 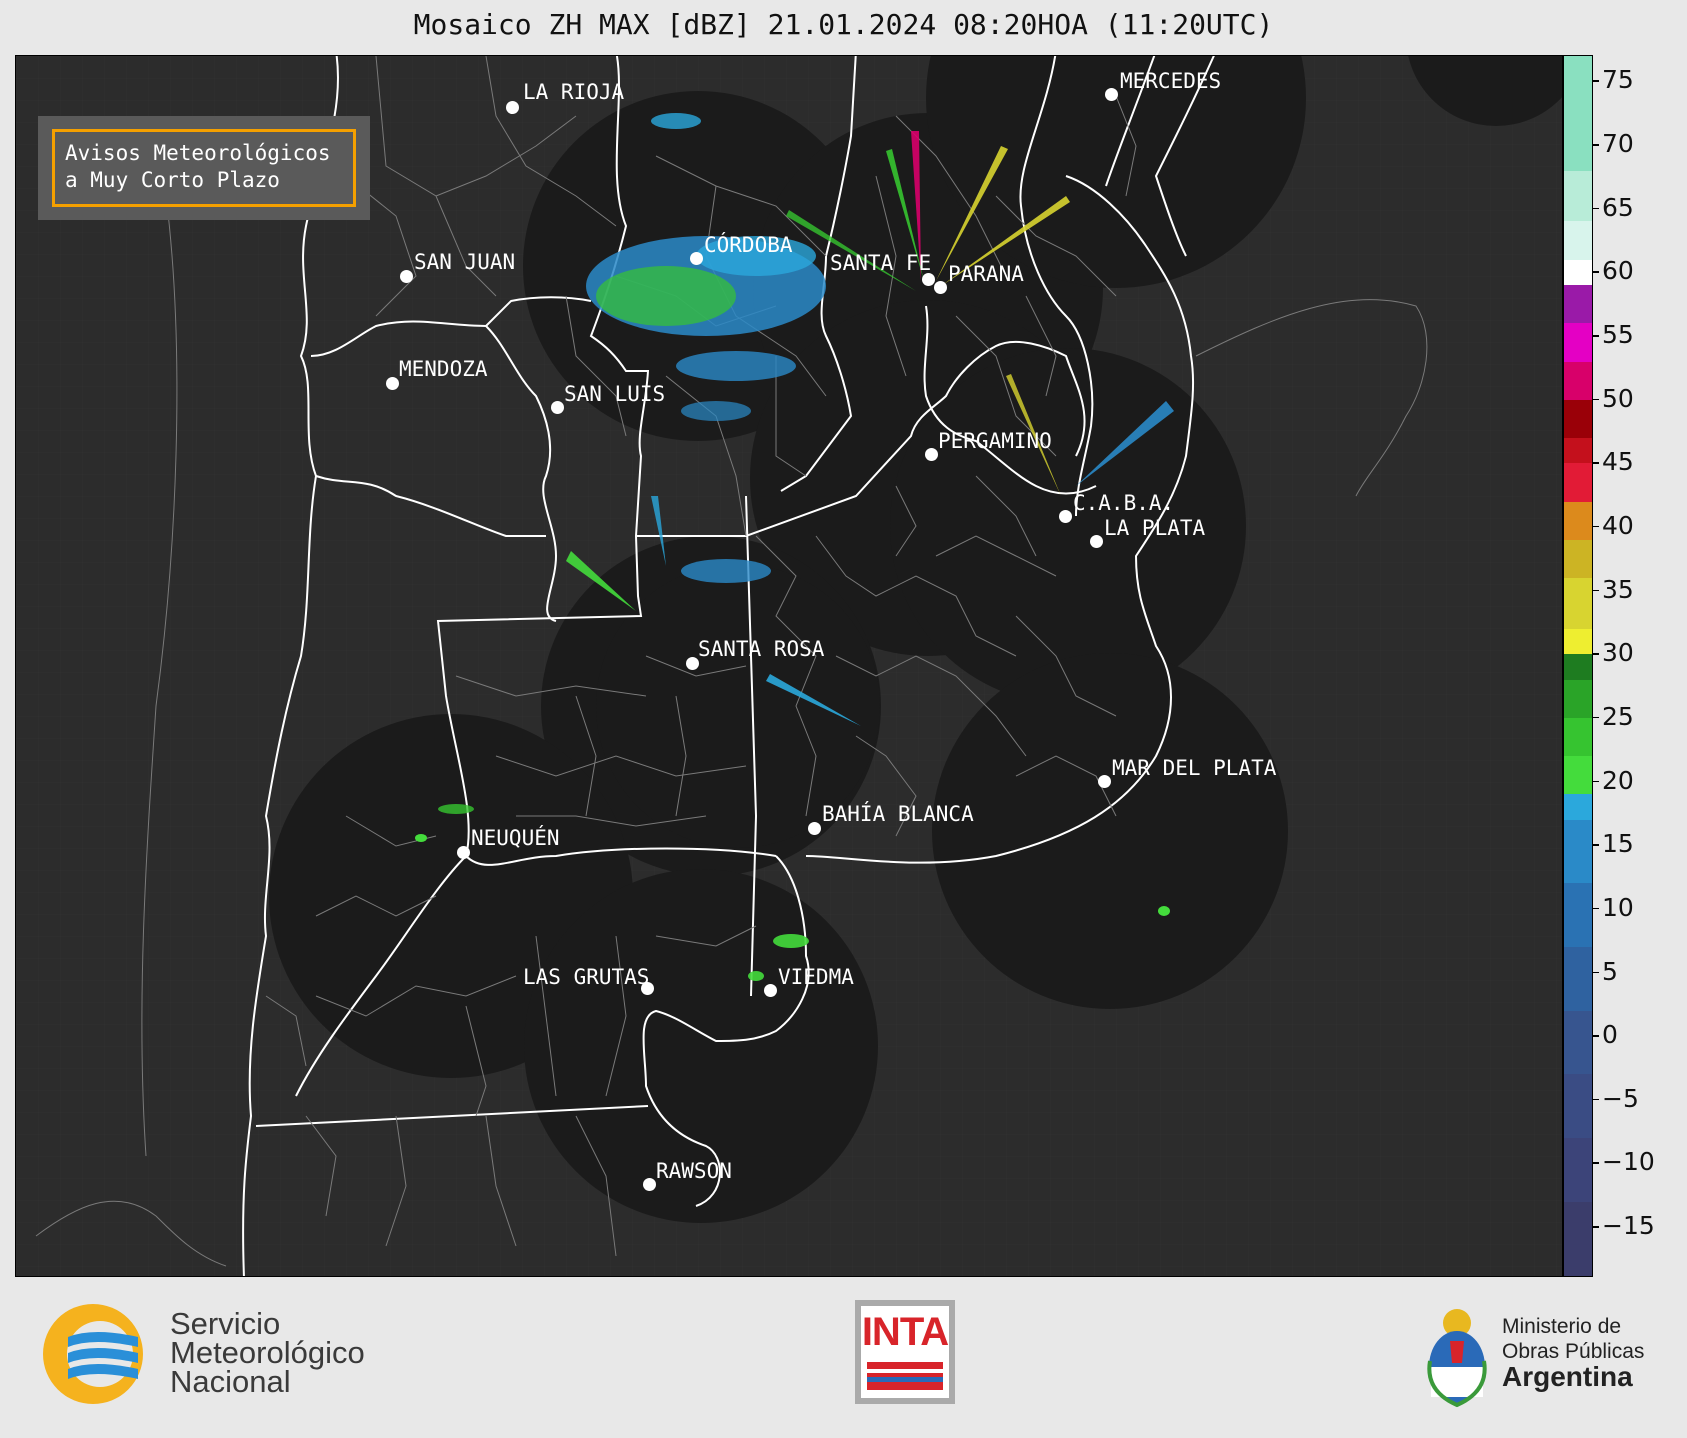 What do you see at coordinates (736, 366) in the screenshot?
I see `echo-cordoba-south` at bounding box center [736, 366].